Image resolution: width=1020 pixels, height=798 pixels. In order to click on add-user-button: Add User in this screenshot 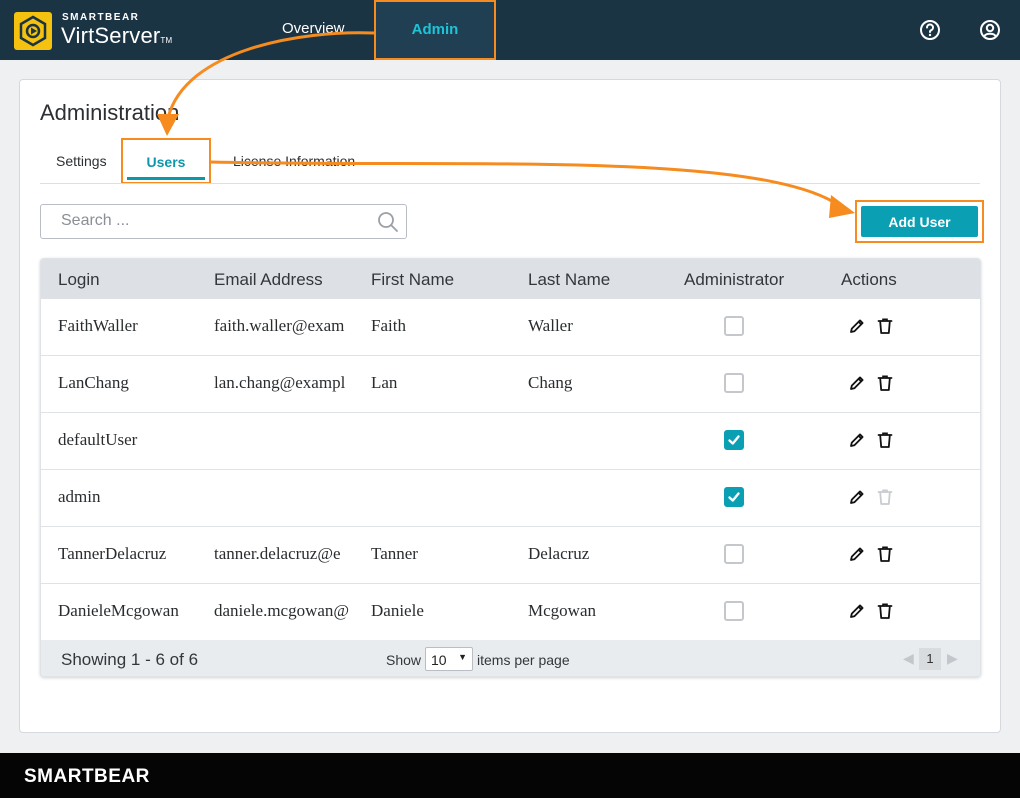, I will do `click(919, 221)`.